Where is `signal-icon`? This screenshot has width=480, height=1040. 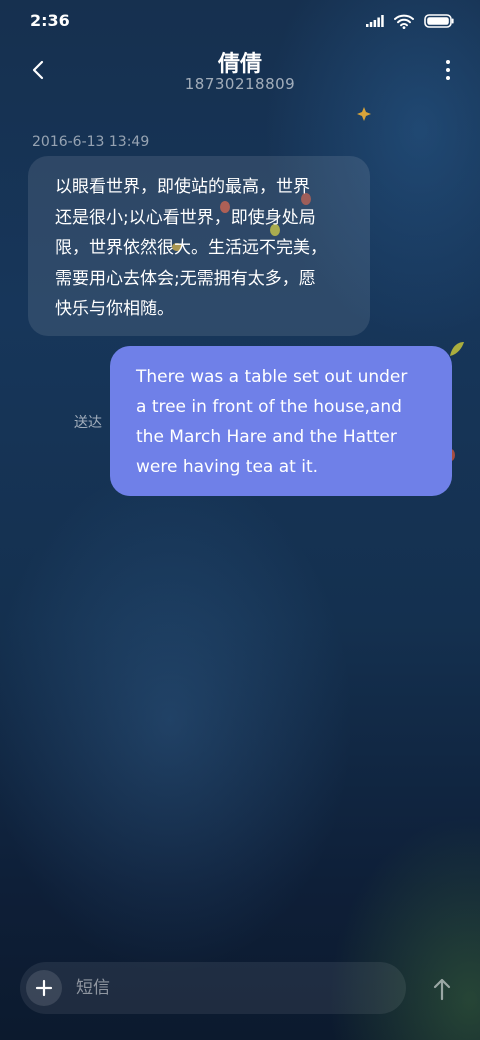 signal-icon is located at coordinates (375, 21).